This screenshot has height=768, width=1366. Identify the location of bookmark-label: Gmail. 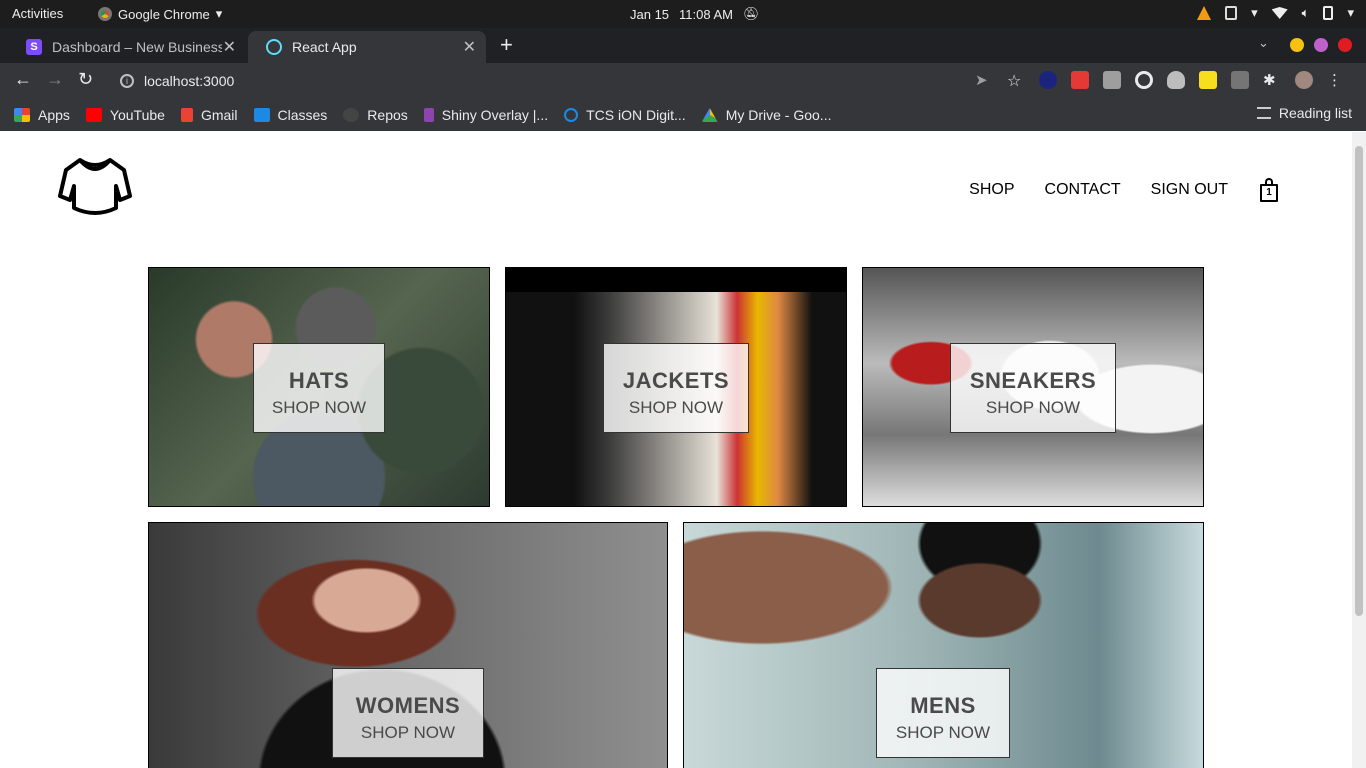
(219, 115).